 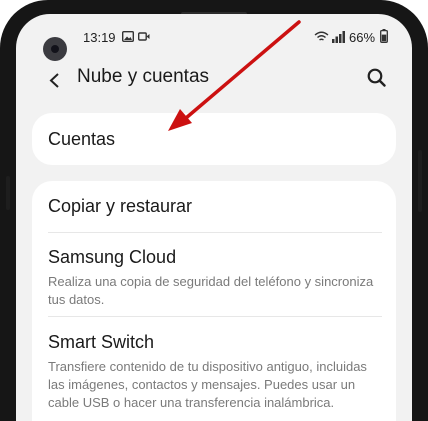 I want to click on image-icon, so click(x=128, y=36).